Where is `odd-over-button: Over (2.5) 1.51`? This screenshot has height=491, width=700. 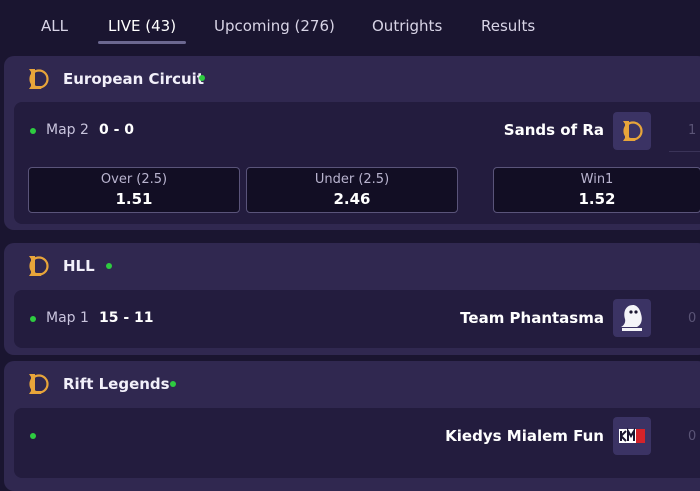
odd-over-button: Over (2.5) 1.51 is located at coordinates (134, 190).